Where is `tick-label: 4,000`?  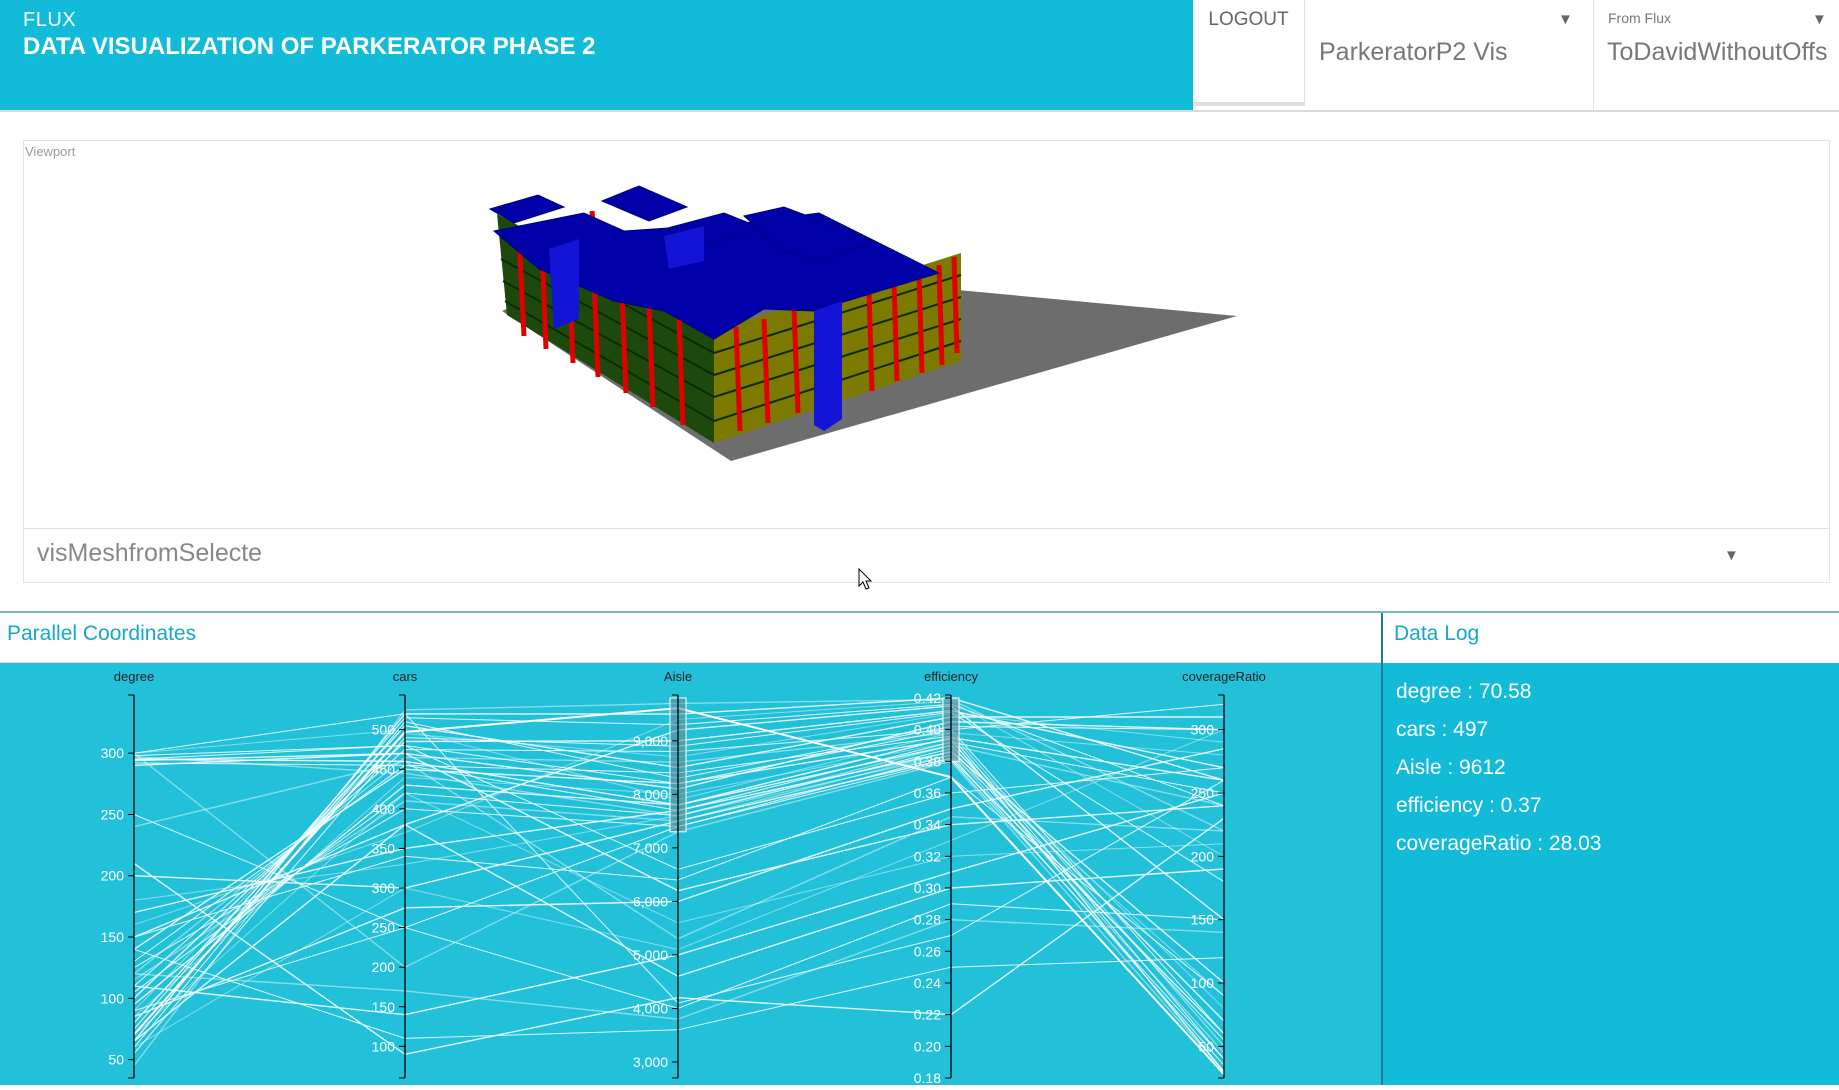 tick-label: 4,000 is located at coordinates (650, 1008).